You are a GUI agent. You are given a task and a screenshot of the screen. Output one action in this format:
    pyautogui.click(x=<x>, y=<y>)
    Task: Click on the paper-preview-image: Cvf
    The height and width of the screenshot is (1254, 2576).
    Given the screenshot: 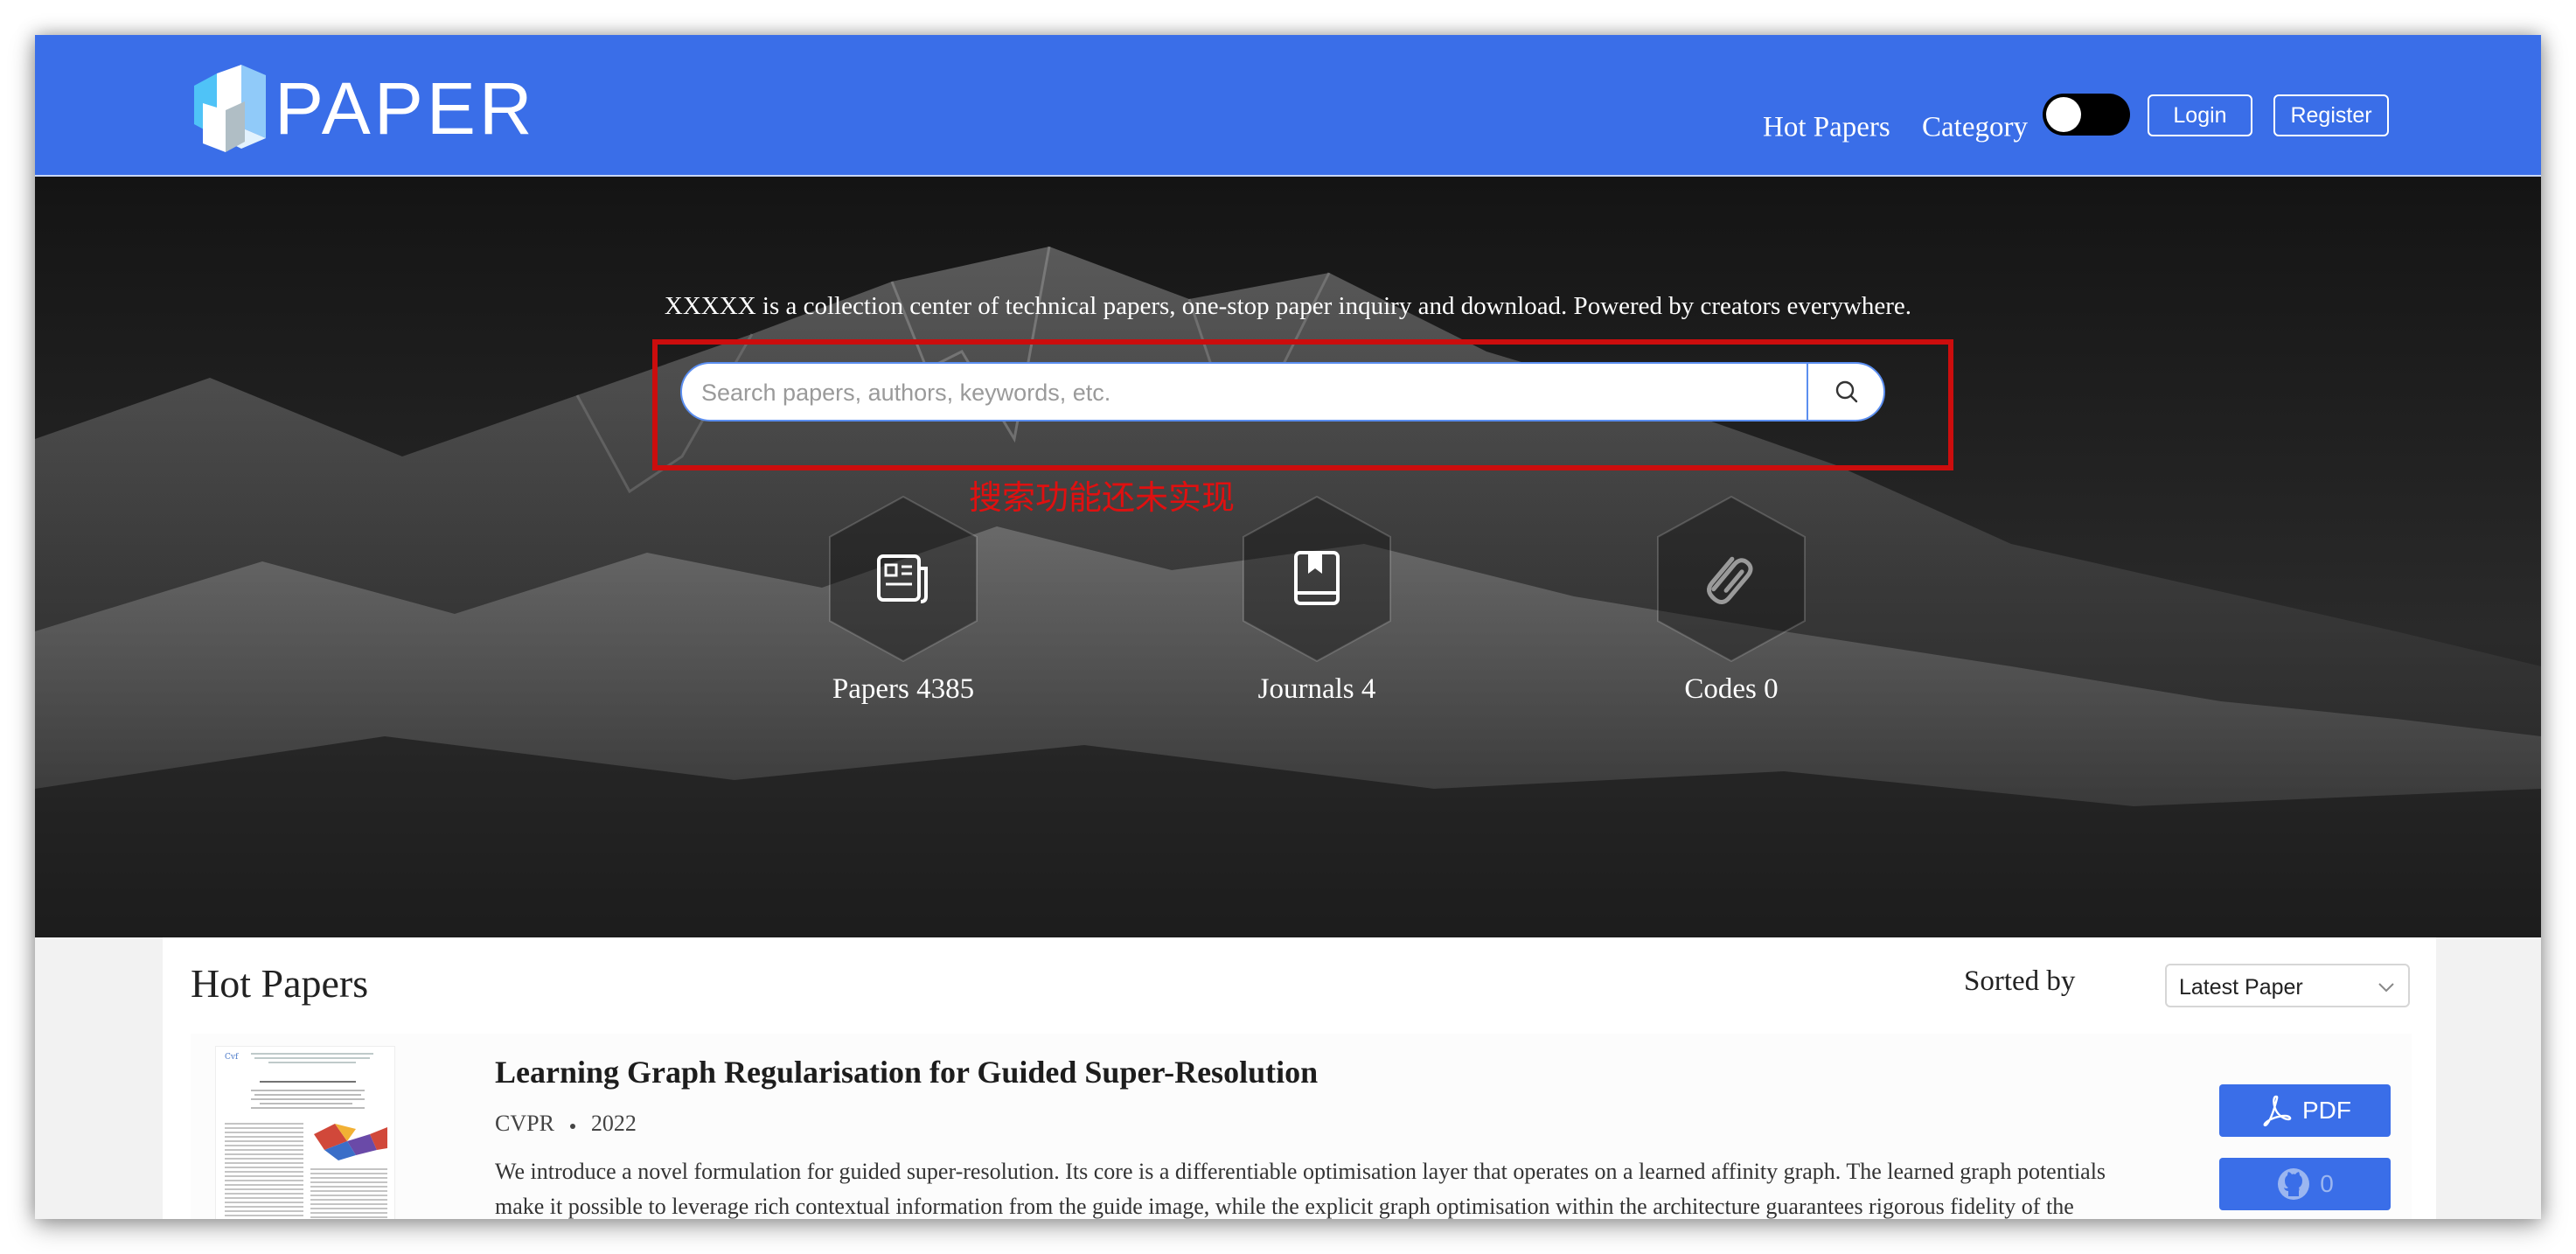 What is the action you would take?
    pyautogui.click(x=305, y=1133)
    